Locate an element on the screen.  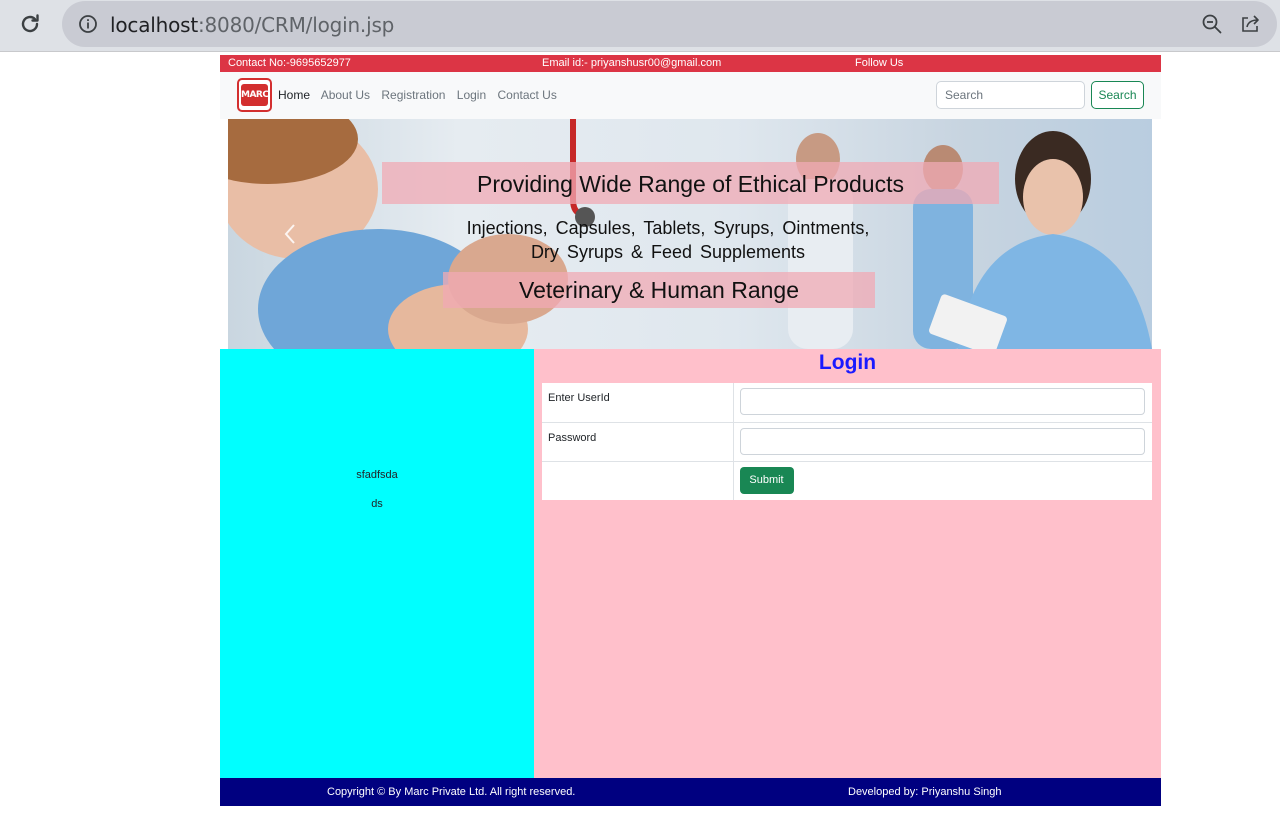
logo-text: MARC is located at coordinates (255, 95).